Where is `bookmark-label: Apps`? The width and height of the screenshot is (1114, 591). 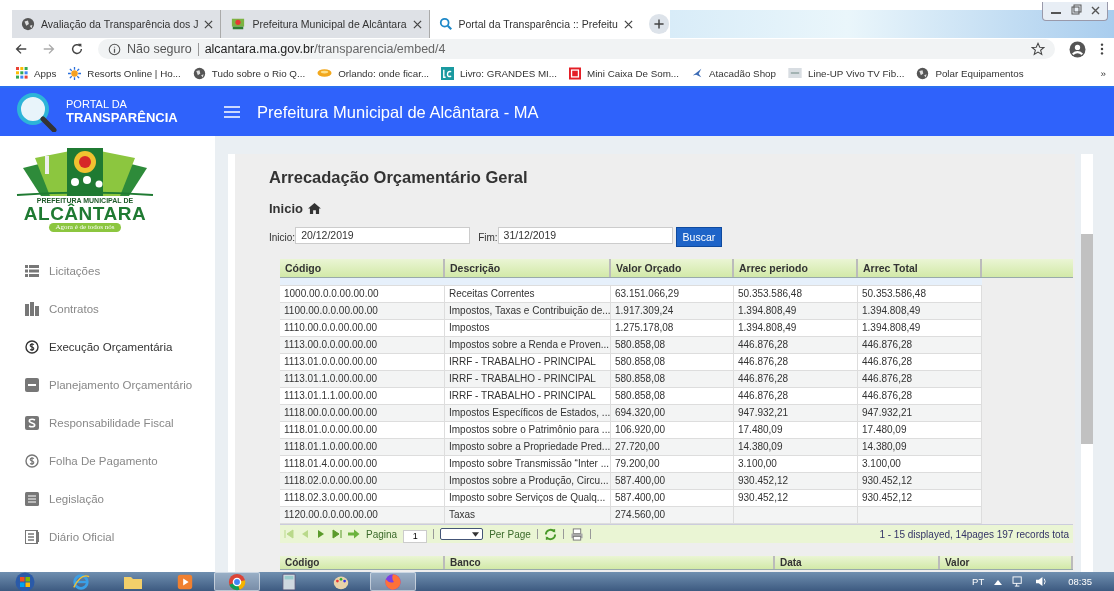 bookmark-label: Apps is located at coordinates (45, 73).